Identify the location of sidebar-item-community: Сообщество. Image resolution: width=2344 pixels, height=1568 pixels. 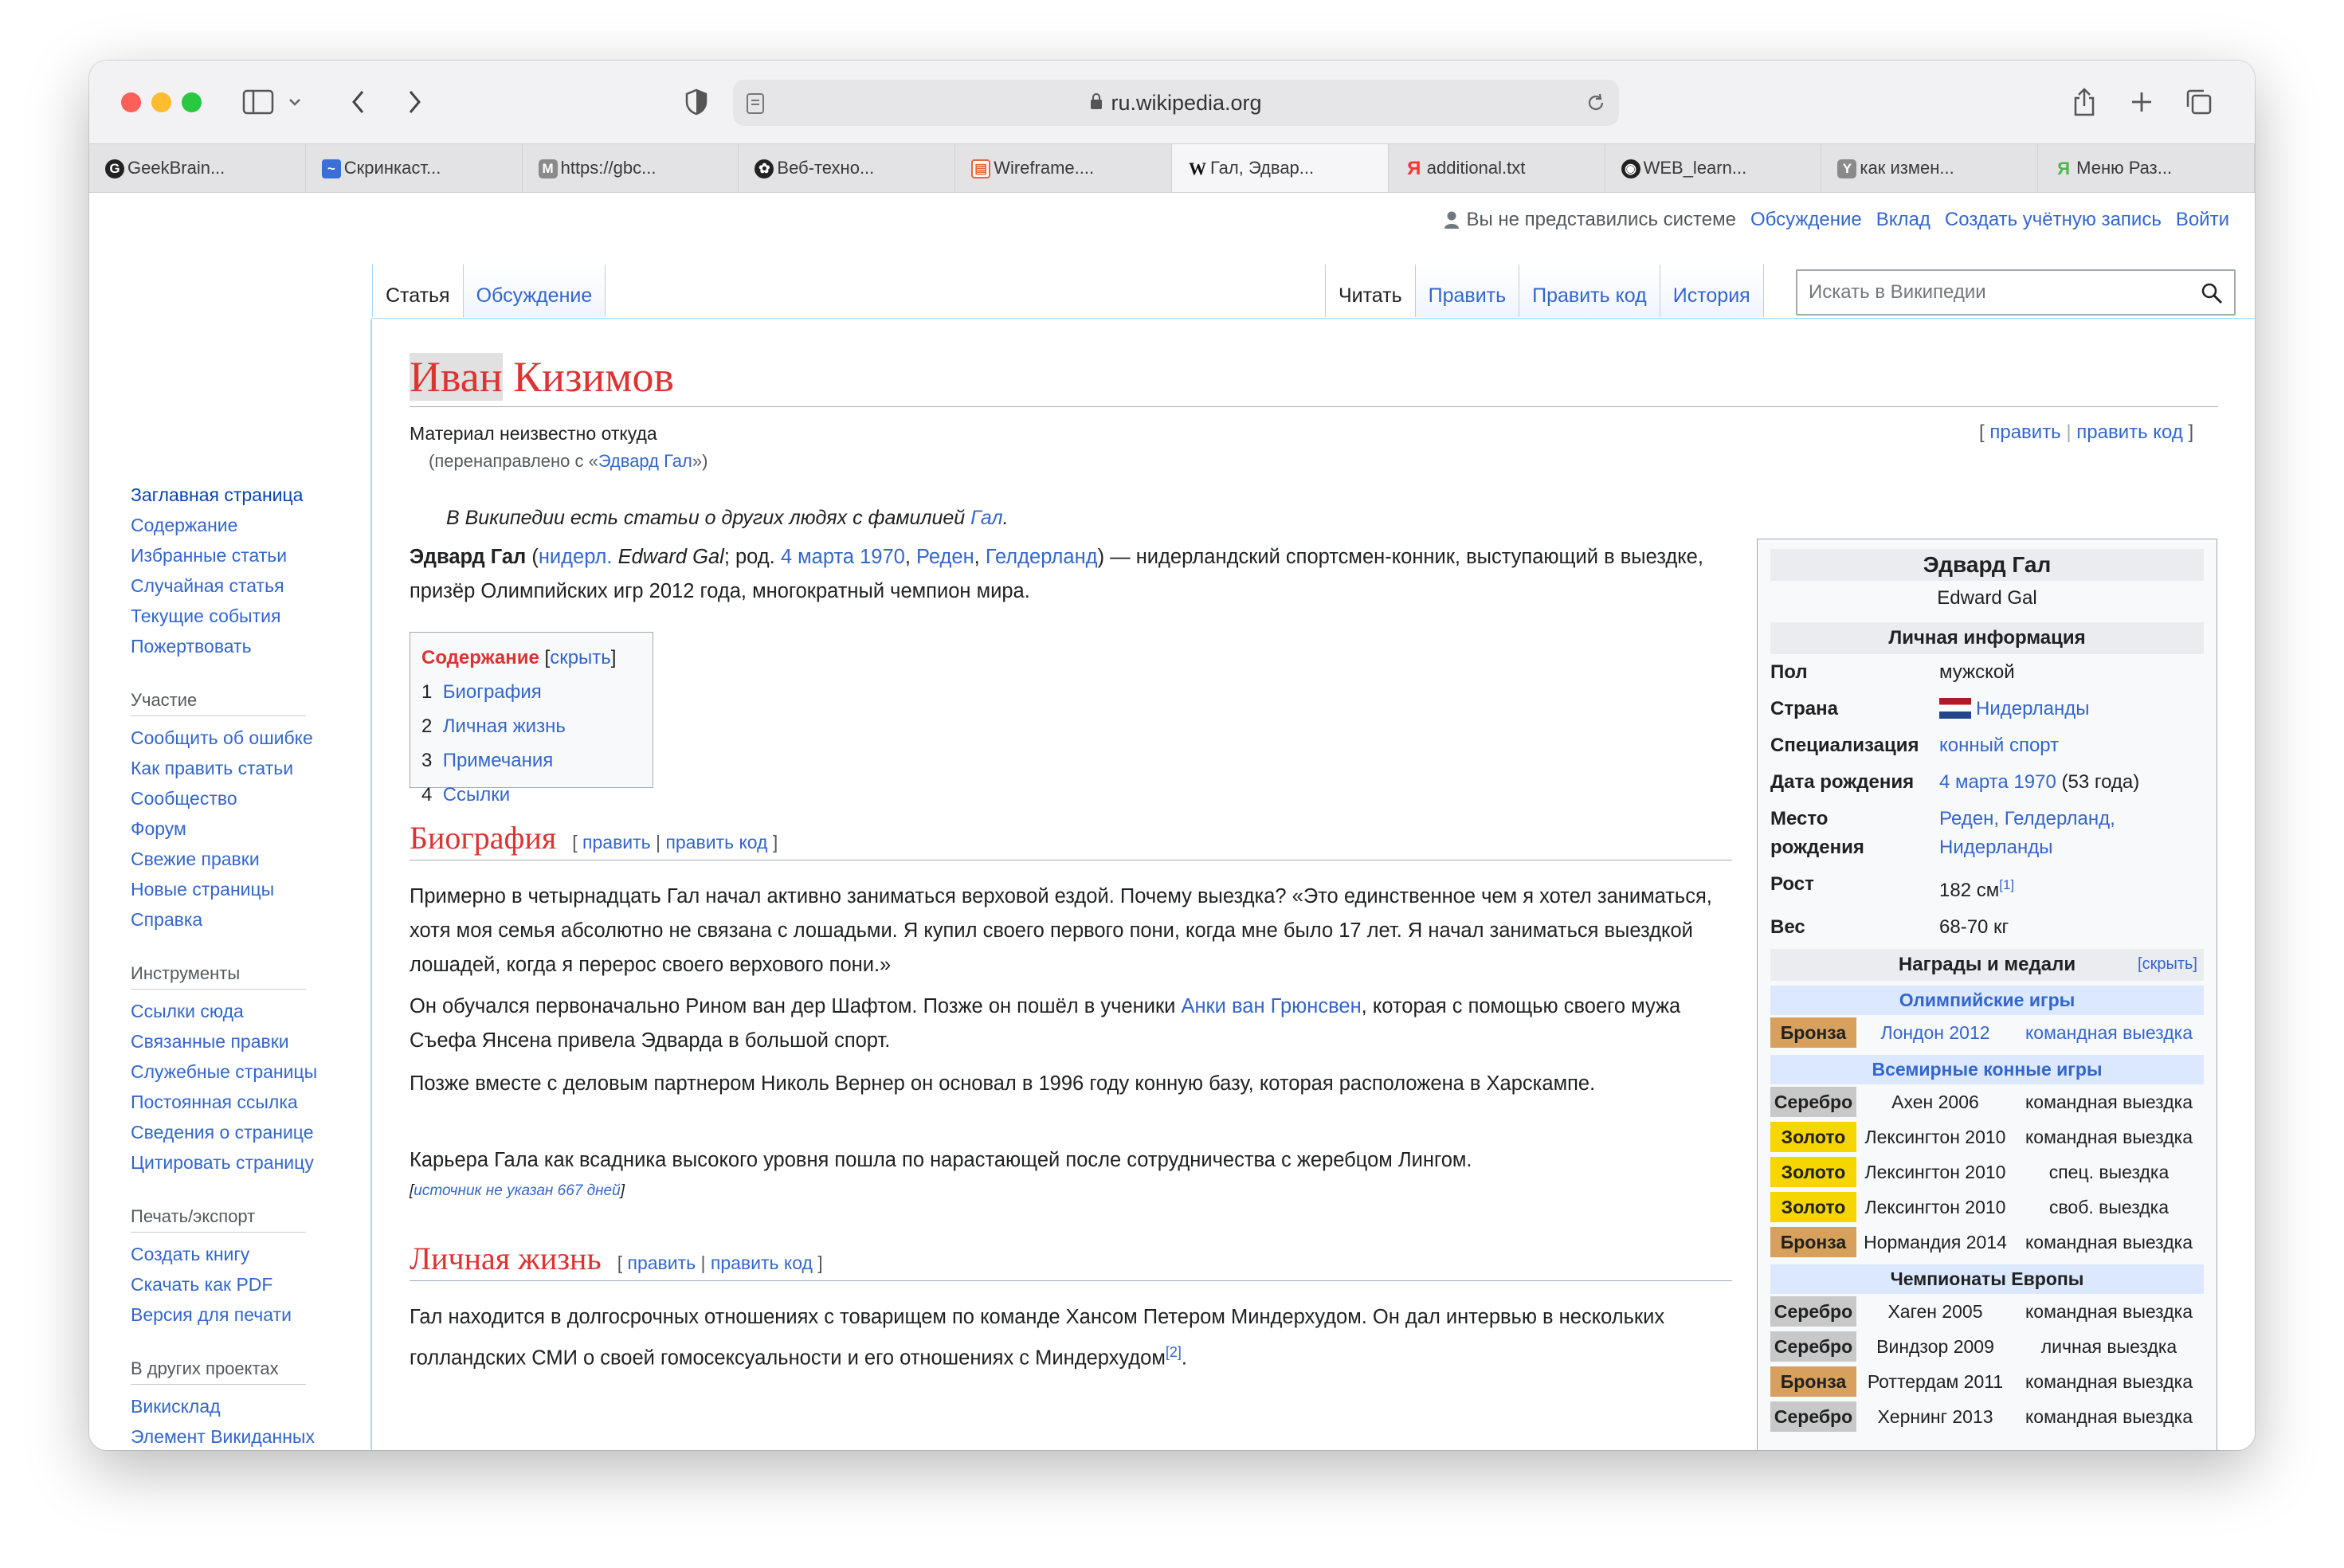
(184, 798).